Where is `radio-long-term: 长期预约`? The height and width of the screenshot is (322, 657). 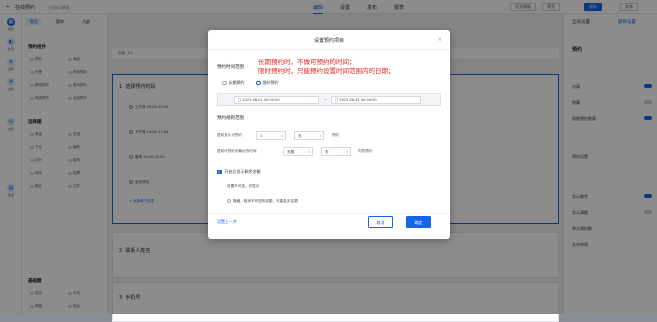
radio-long-term: 长期预约 is located at coordinates (233, 83).